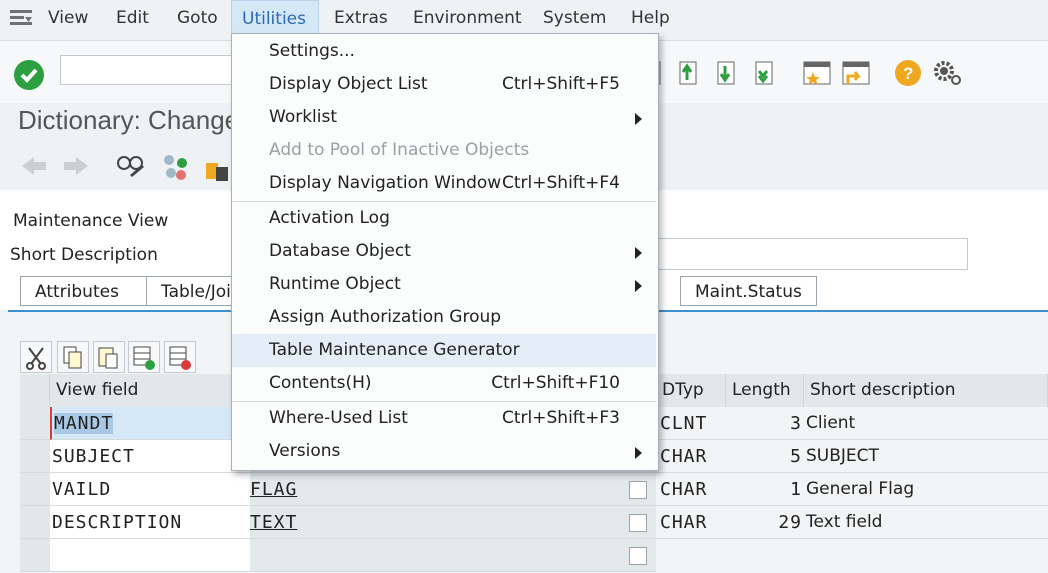  Describe the element at coordinates (218, 170) in the screenshot. I see `object-list-icon` at that location.